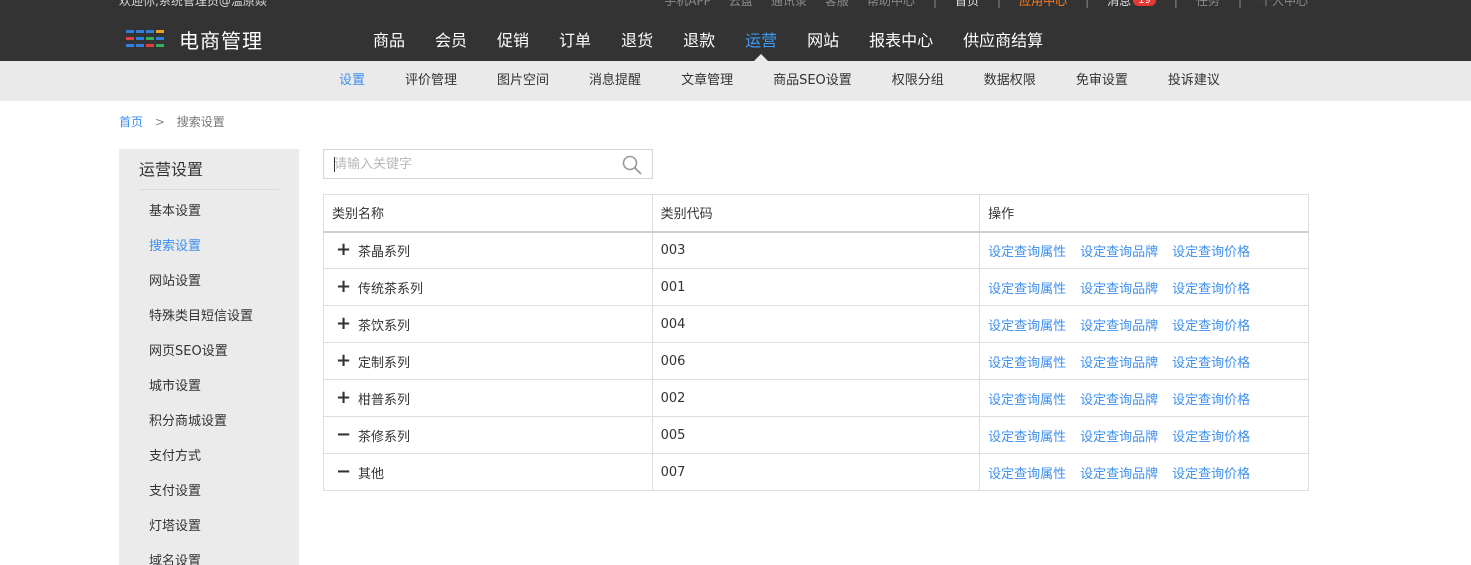 This screenshot has width=1471, height=565. Describe the element at coordinates (837, 4) in the screenshot. I see `utility-link: 客服` at that location.